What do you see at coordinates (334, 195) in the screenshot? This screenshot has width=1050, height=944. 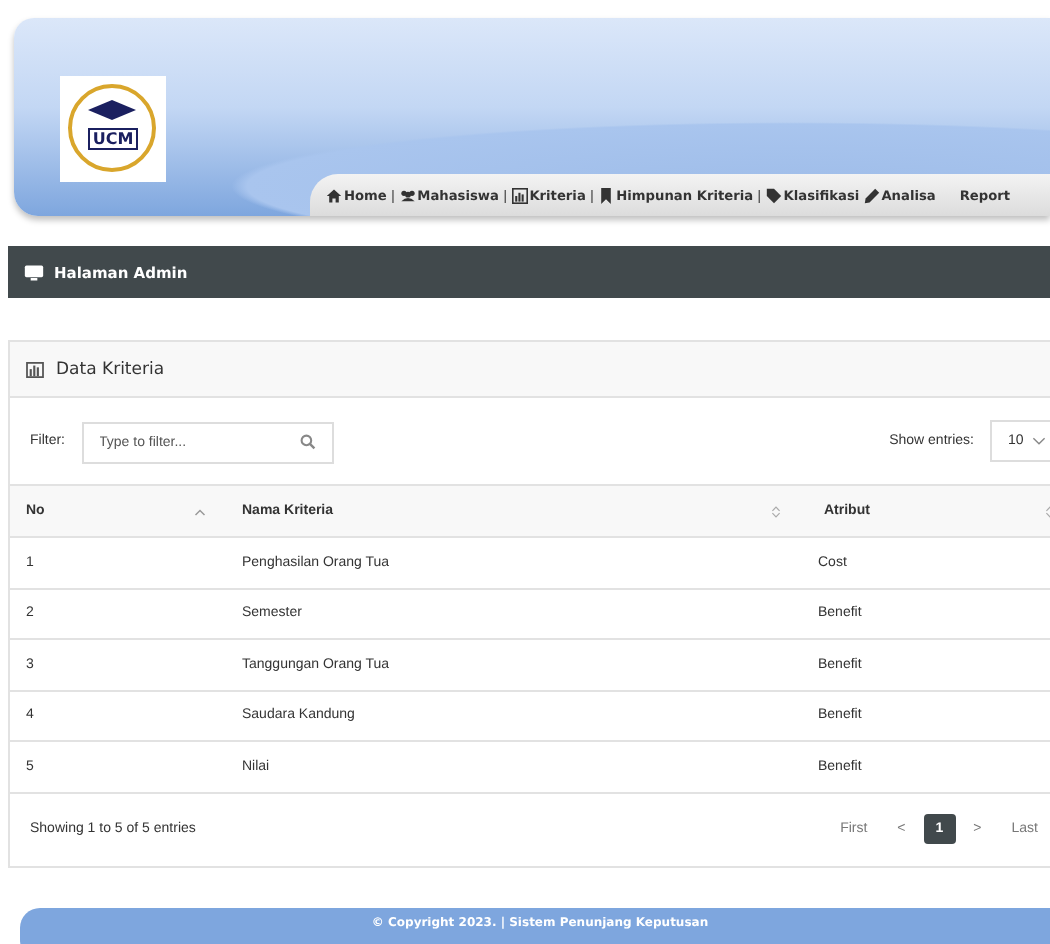 I see `home-icon` at bounding box center [334, 195].